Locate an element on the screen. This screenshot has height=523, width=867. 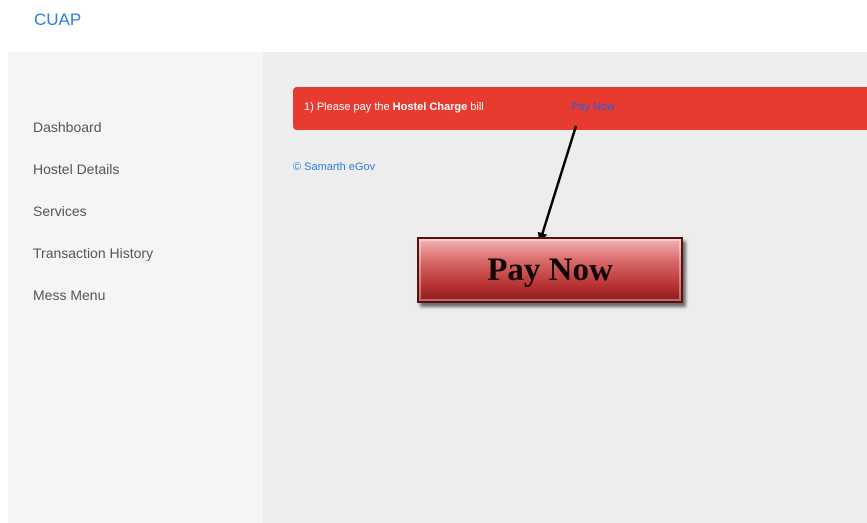
sidebar-item-services: Services is located at coordinates (60, 211).